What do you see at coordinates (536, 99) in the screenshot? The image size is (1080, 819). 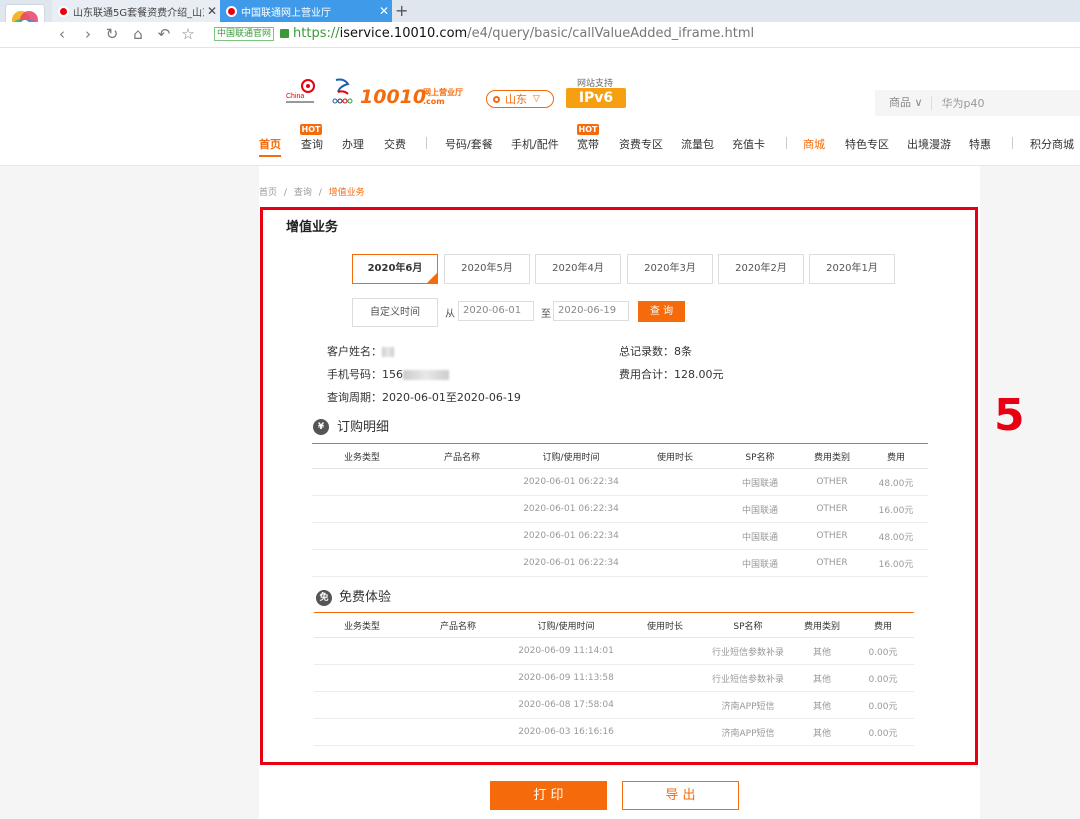 I see `chevron-down-icon: ▽` at bounding box center [536, 99].